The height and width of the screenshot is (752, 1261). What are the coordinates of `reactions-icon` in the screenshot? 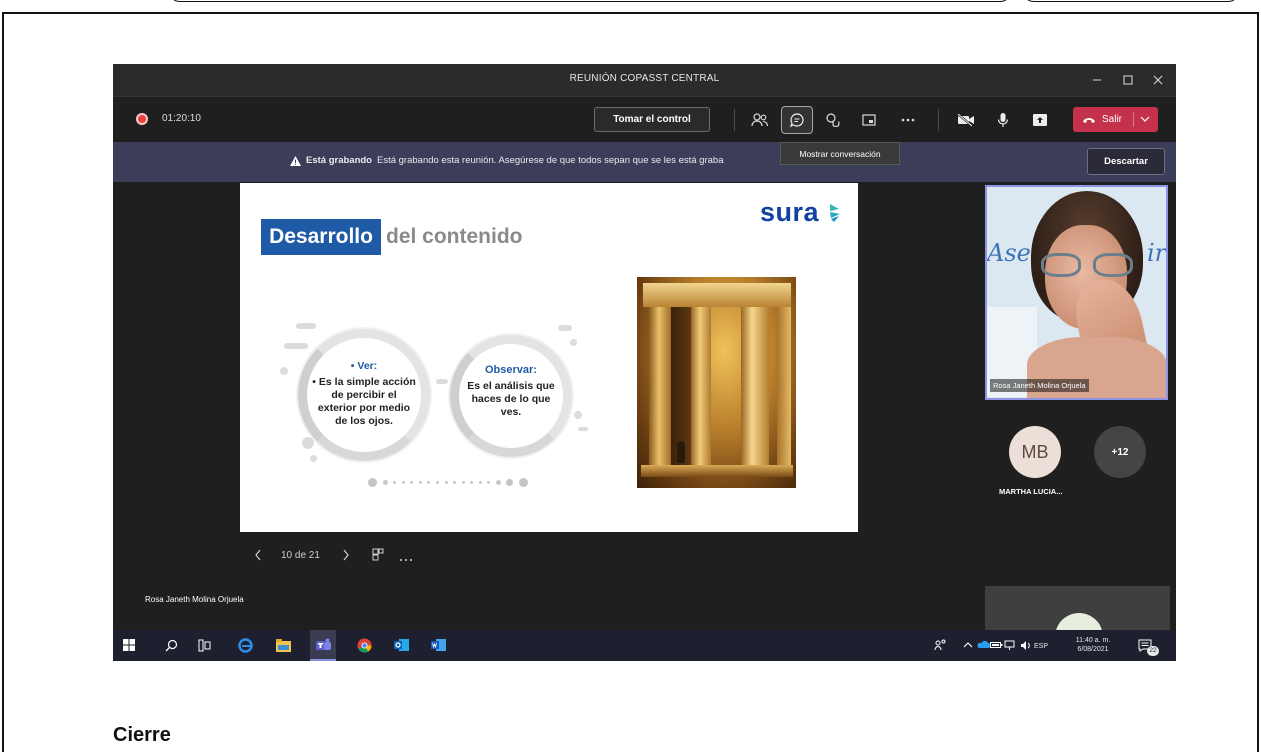 It's located at (833, 120).